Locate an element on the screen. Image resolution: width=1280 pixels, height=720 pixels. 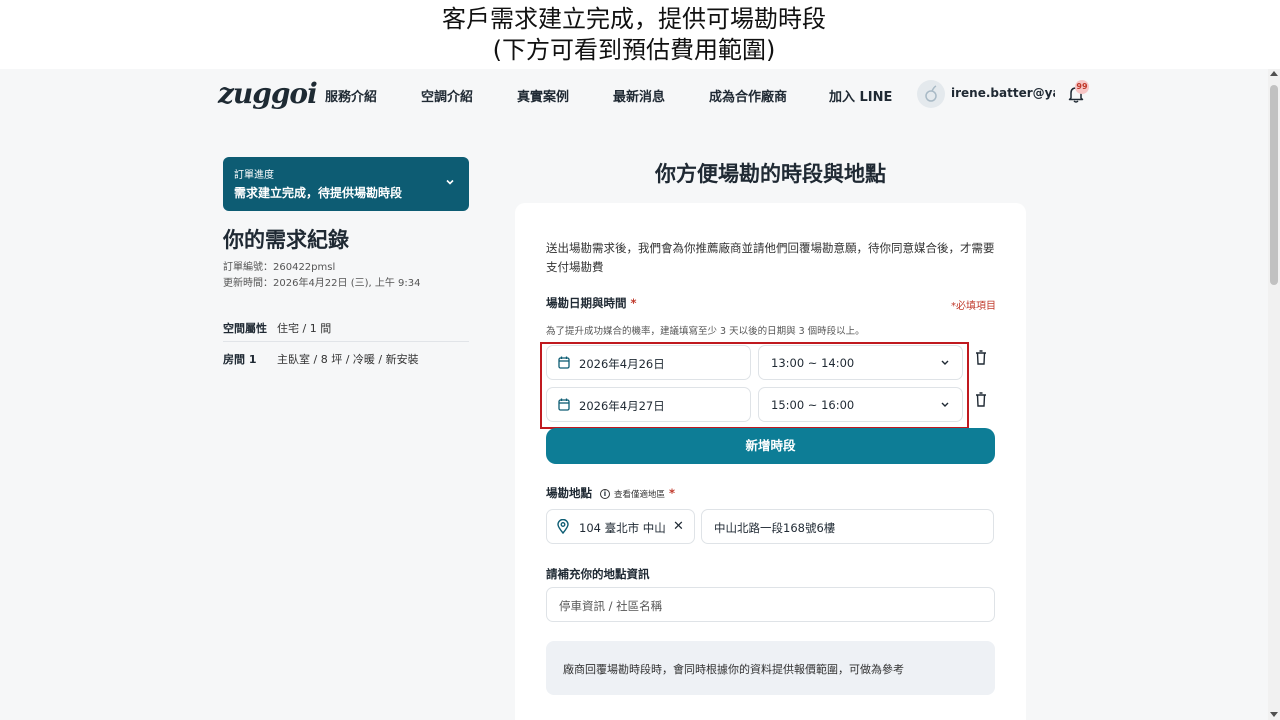
caption-line-1: 客戶需求建立完成，提供可場勘時段 is located at coordinates (634, 19).